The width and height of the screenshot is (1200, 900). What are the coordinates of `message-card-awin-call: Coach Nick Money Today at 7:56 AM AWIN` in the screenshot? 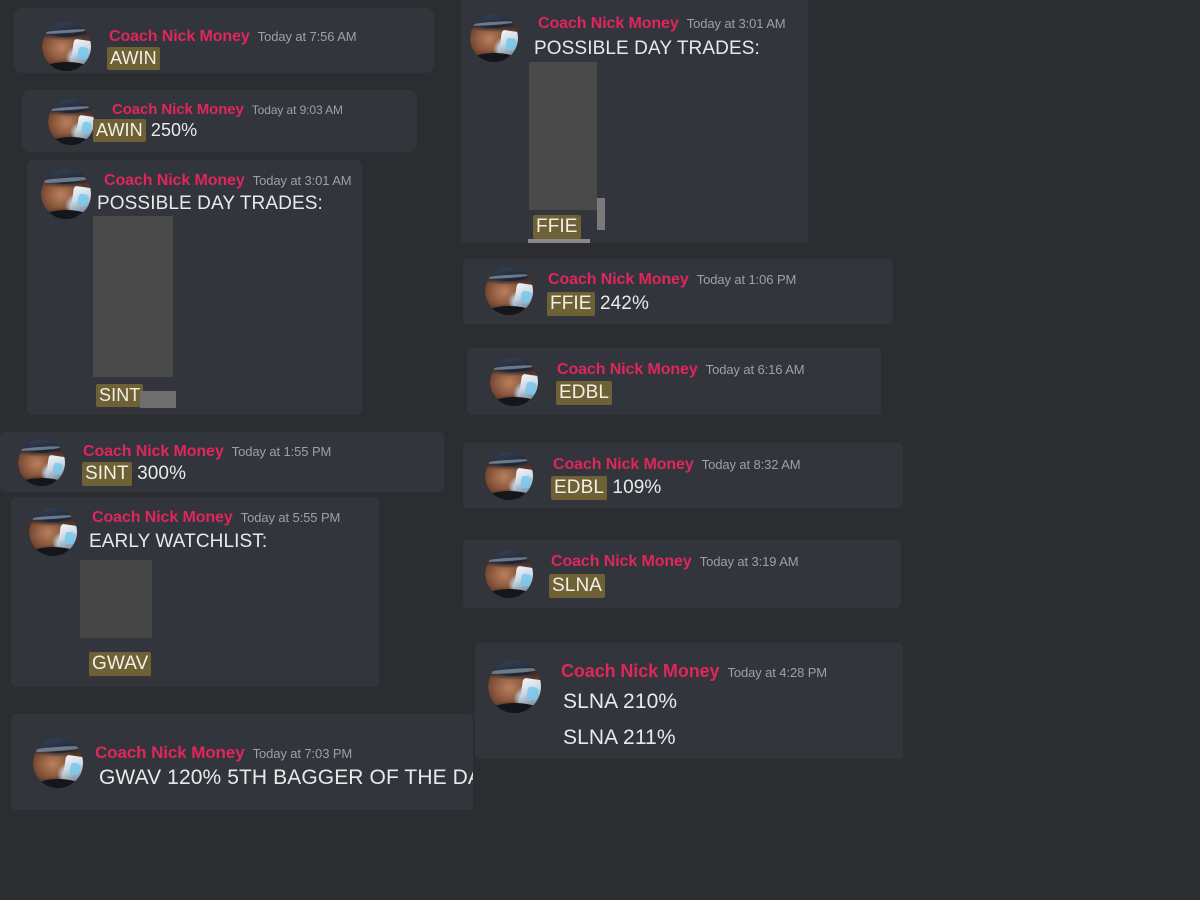 It's located at (224, 40).